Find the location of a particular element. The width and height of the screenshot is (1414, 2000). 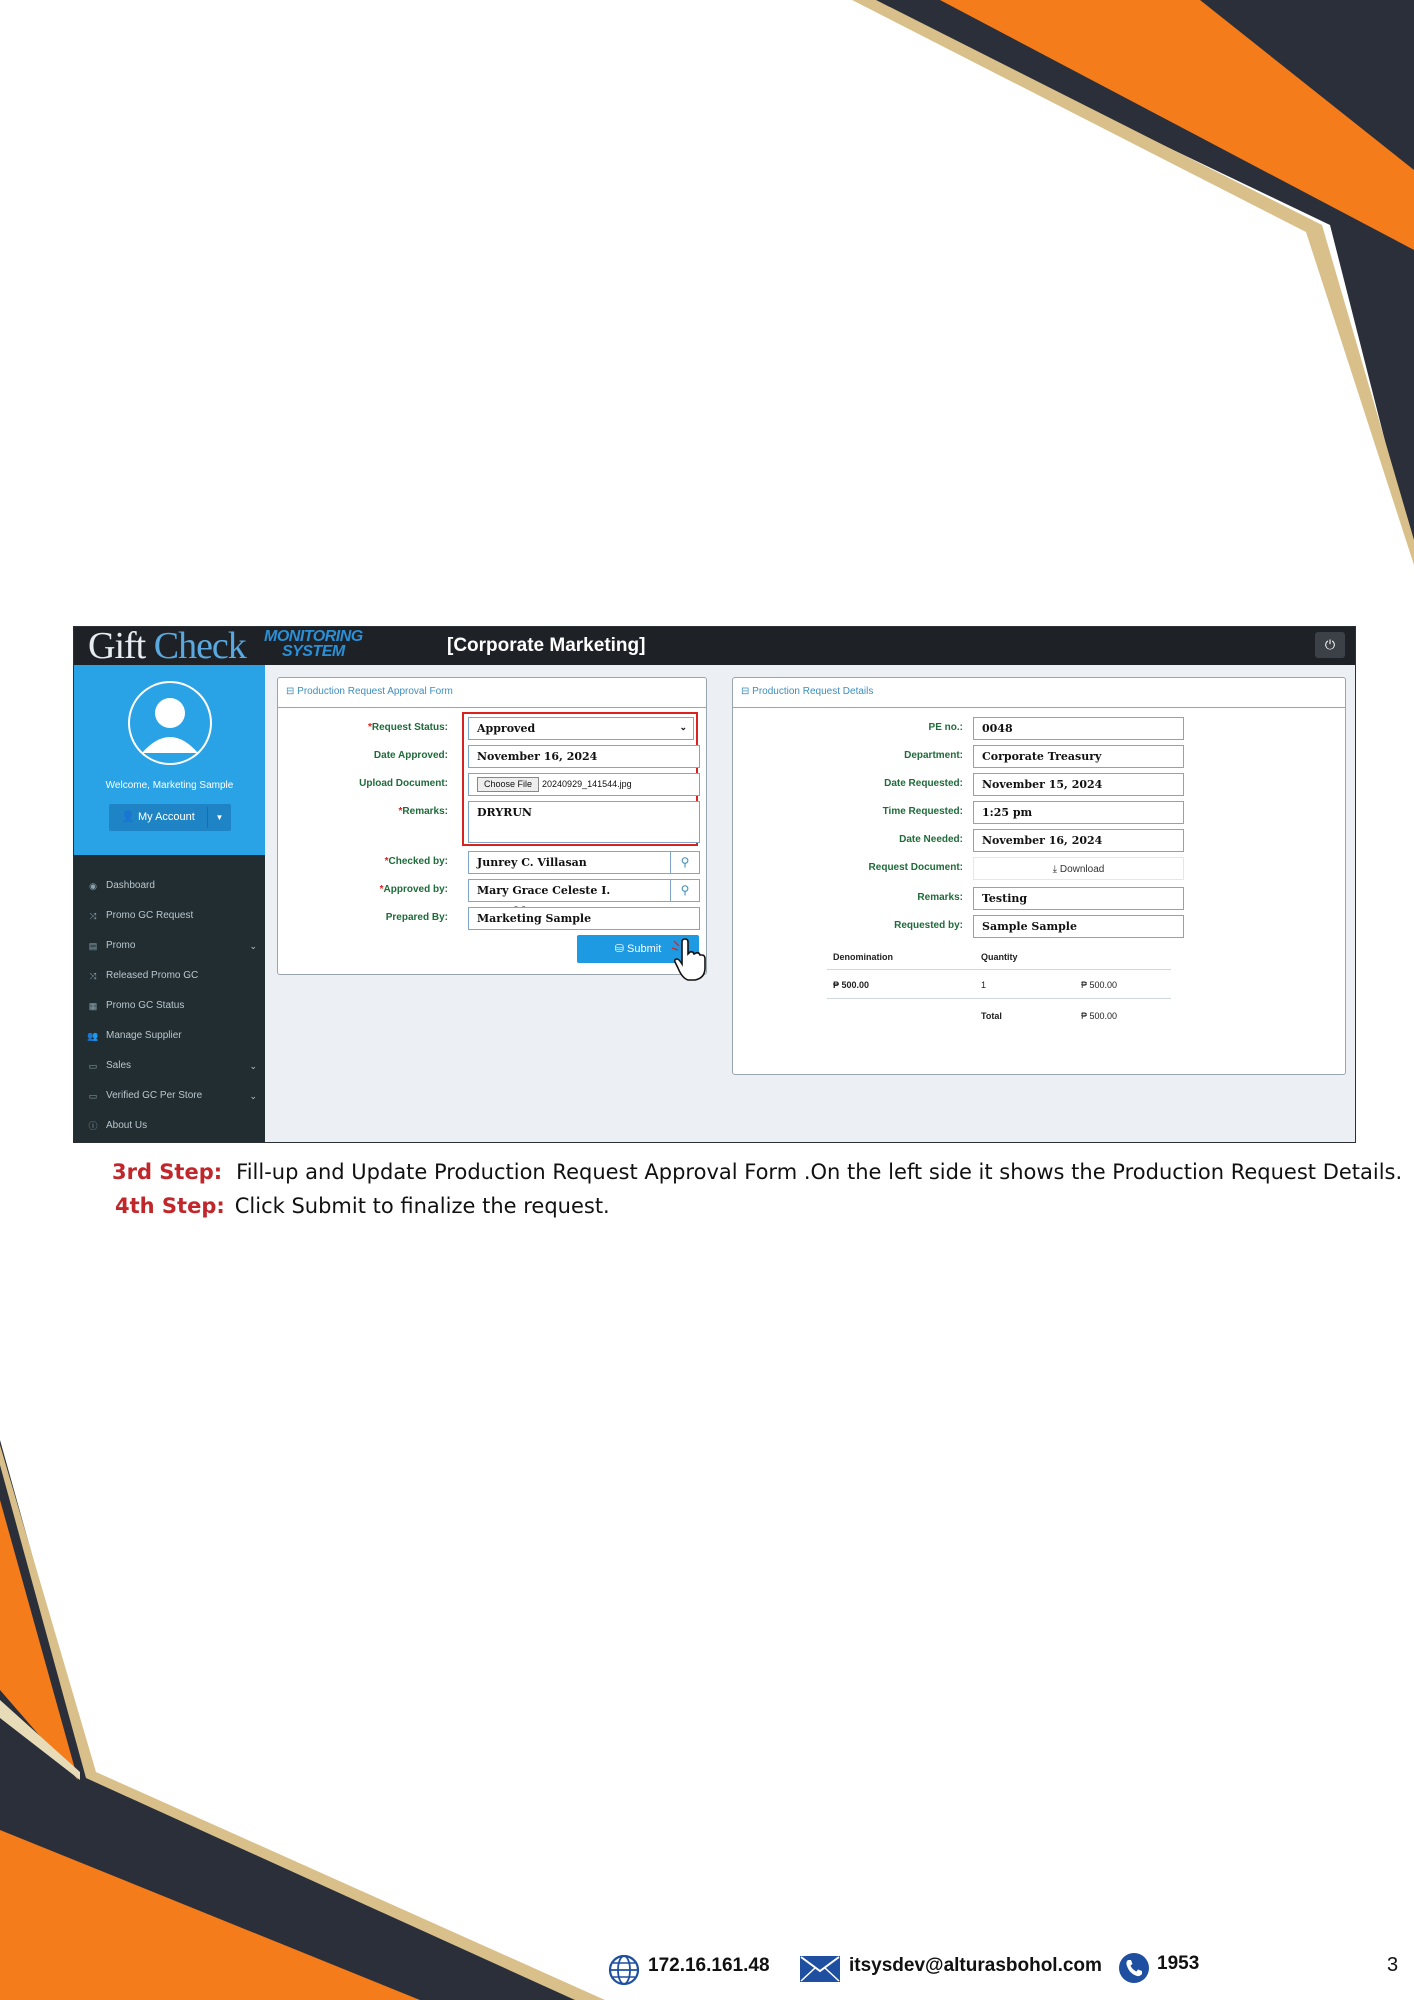

sidebar-item-promo-gc-request: ⤨ Promo GC Request is located at coordinates (169, 916).